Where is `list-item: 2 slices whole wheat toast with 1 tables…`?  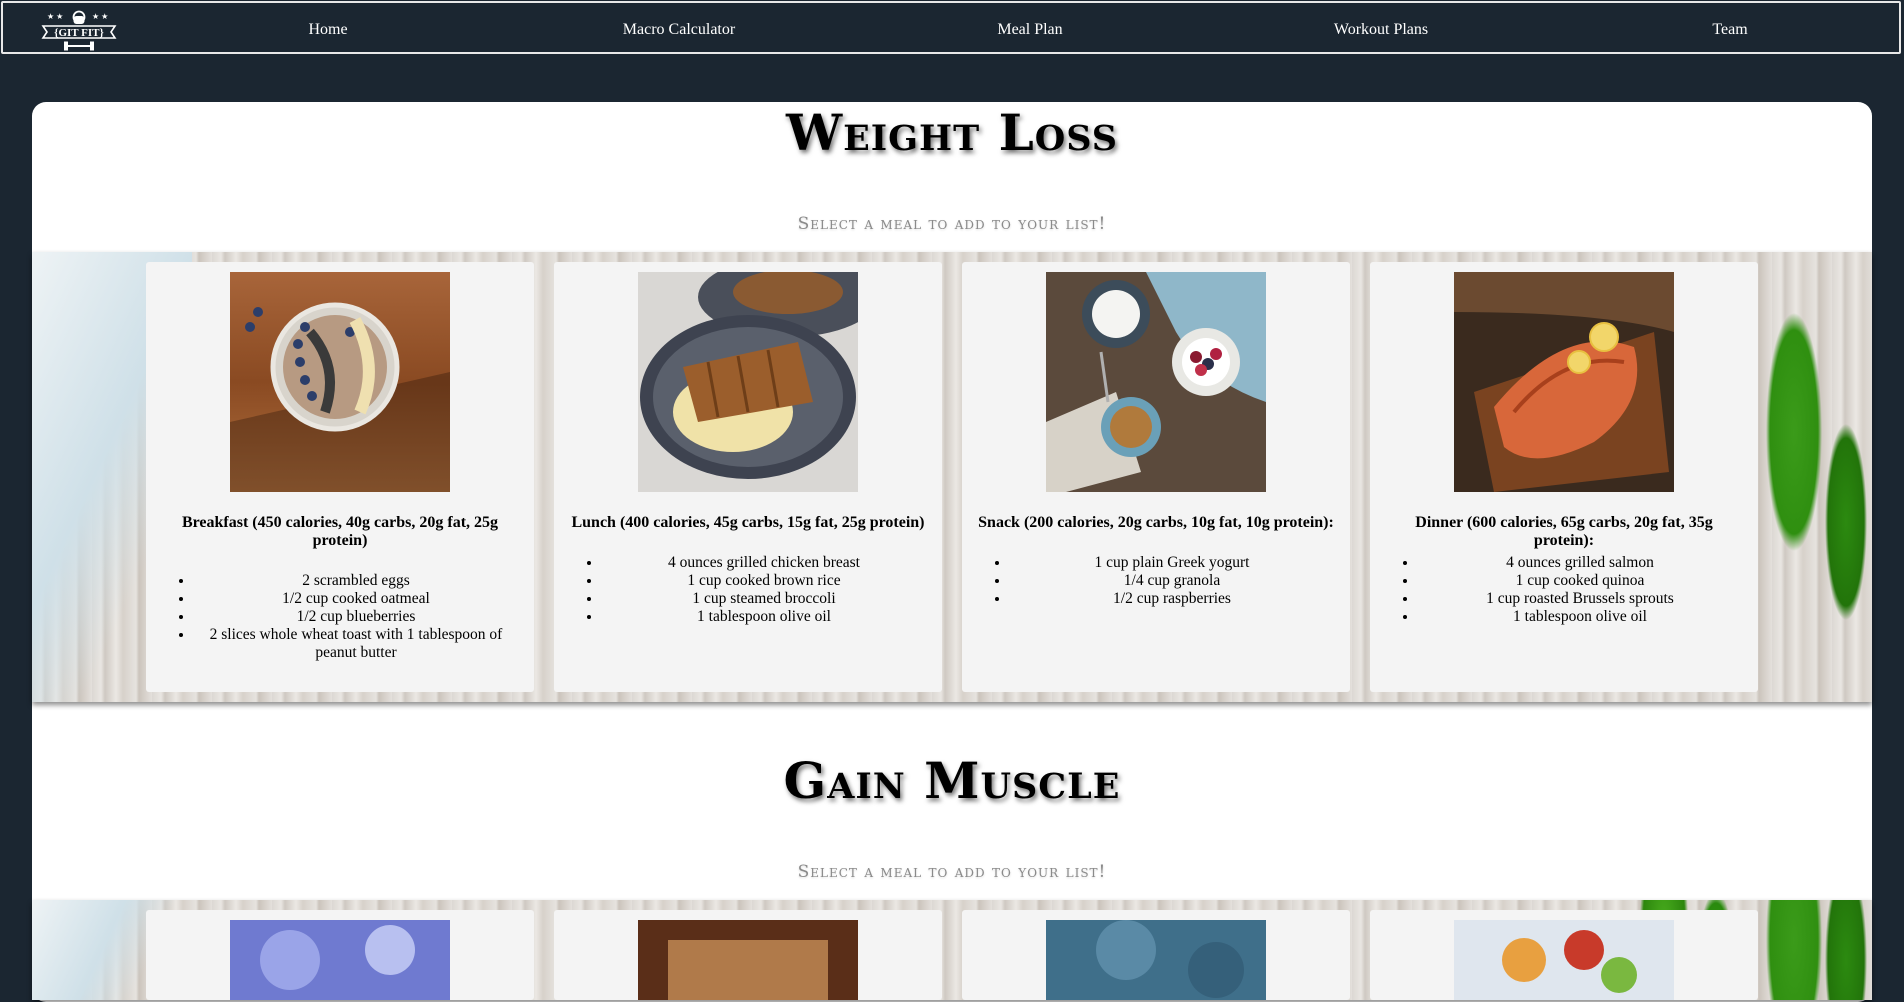 list-item: 2 slices whole wheat toast with 1 tables… is located at coordinates (356, 644).